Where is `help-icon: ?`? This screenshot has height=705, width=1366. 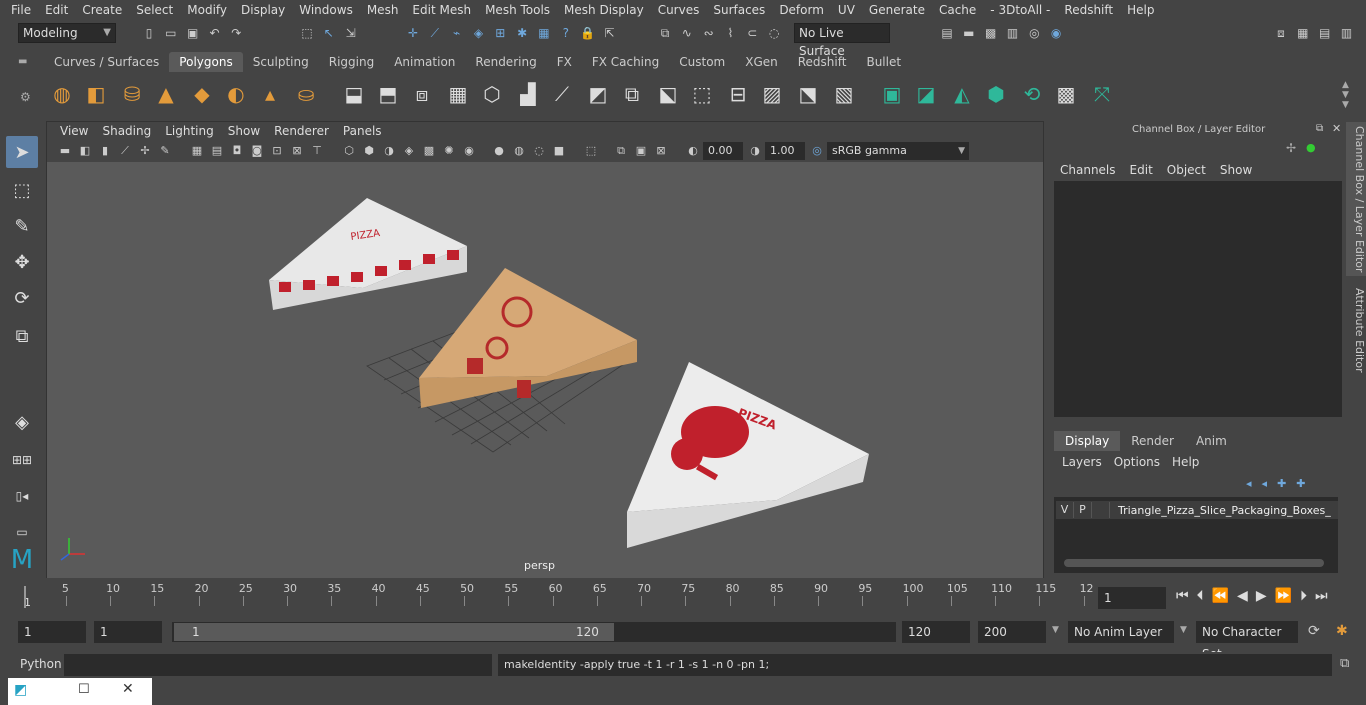 help-icon: ? is located at coordinates (566, 33).